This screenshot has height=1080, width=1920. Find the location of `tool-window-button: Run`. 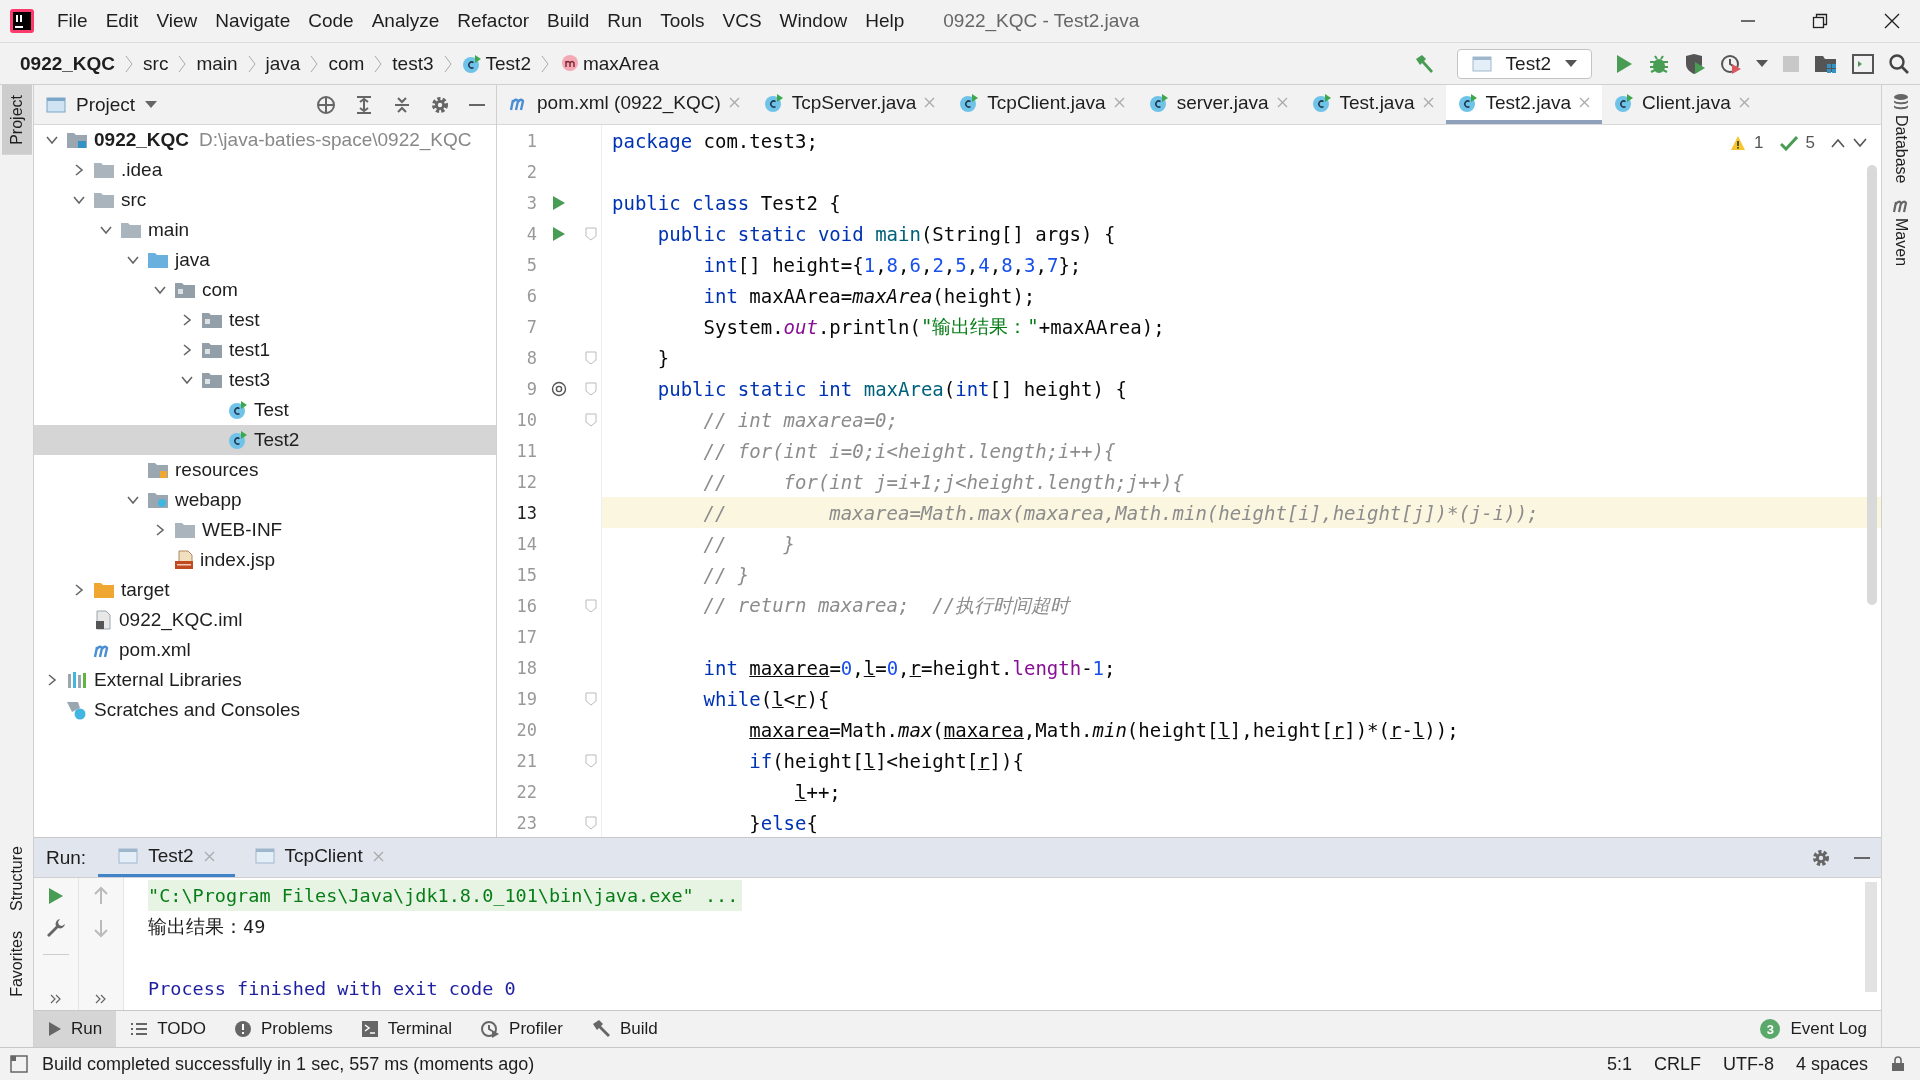

tool-window-button: Run is located at coordinates (75, 1029).